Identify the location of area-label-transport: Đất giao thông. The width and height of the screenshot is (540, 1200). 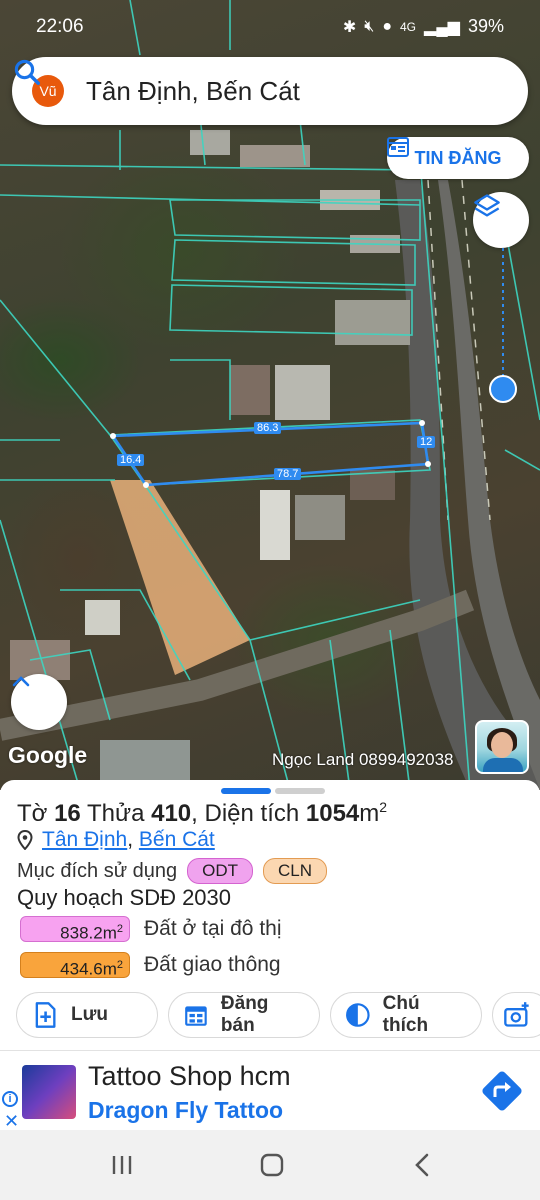
(212, 964).